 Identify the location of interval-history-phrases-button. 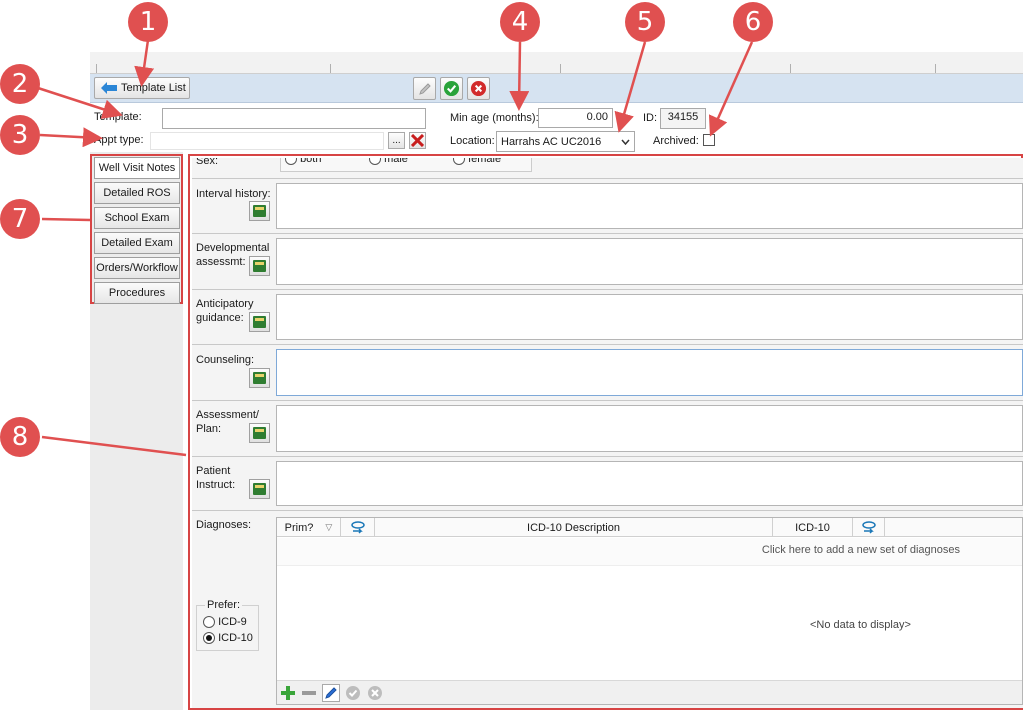
(259, 211).